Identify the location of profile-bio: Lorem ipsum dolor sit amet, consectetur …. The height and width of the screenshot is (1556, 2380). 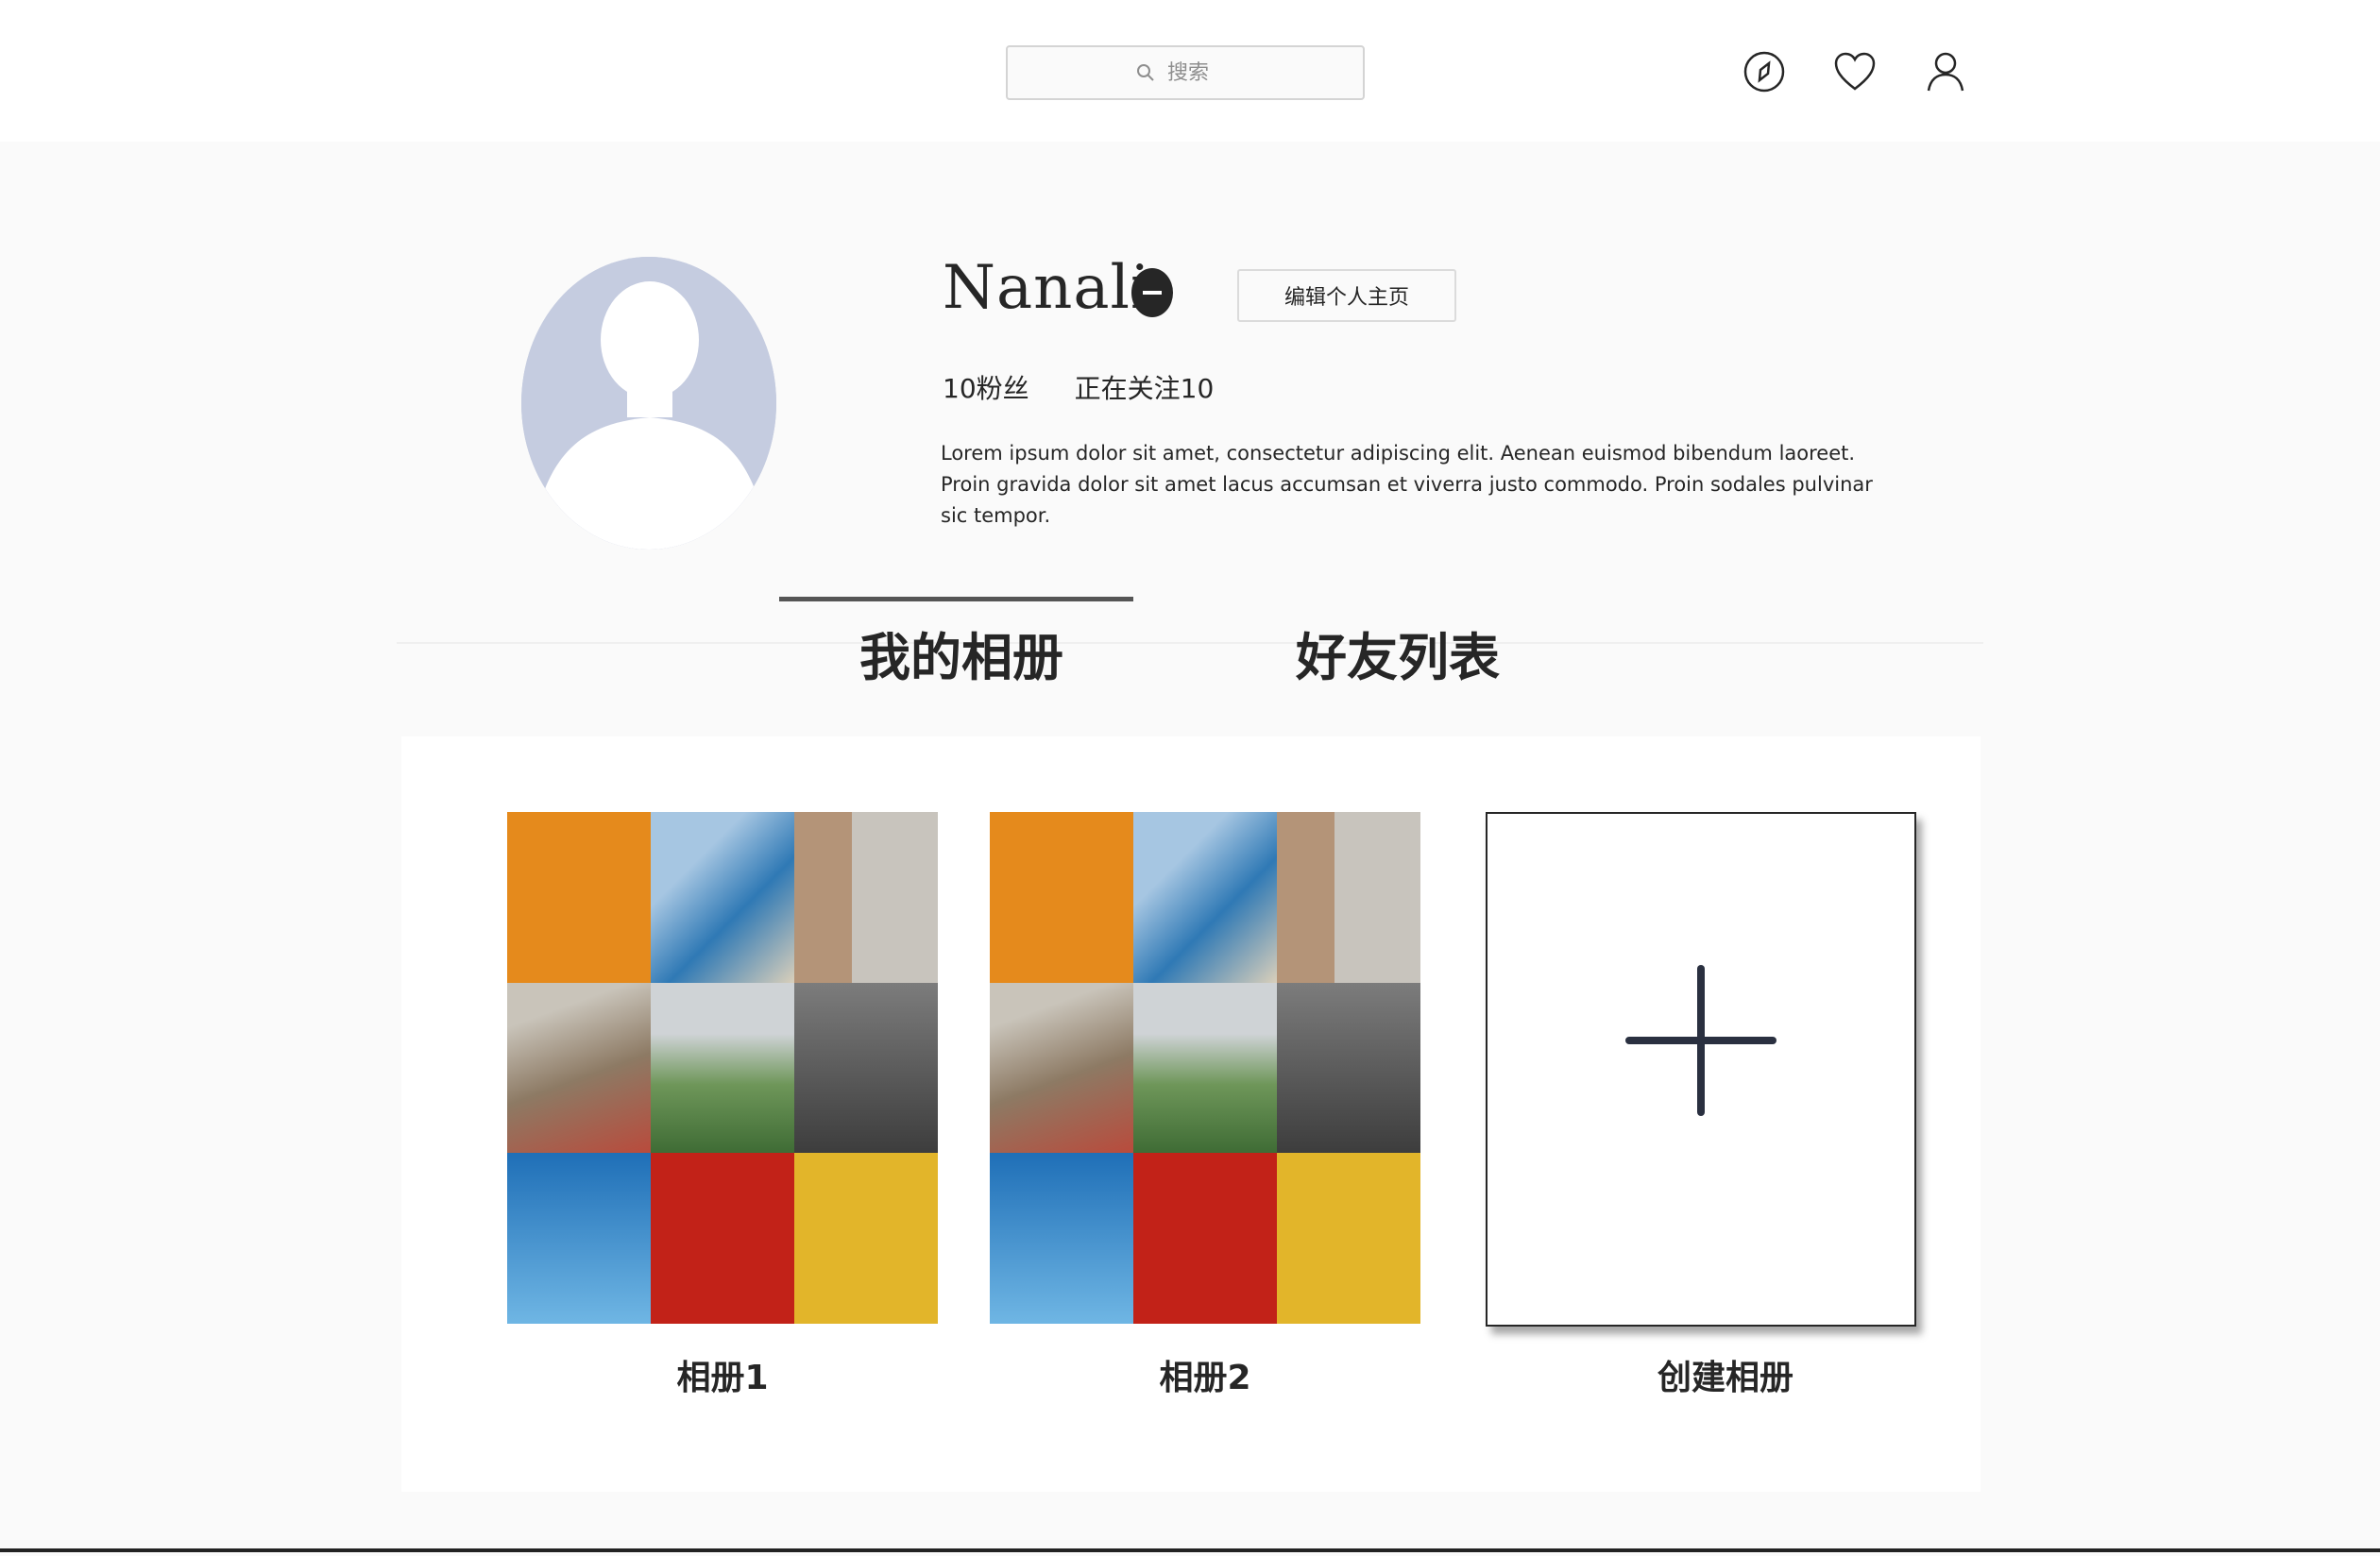
(1407, 484).